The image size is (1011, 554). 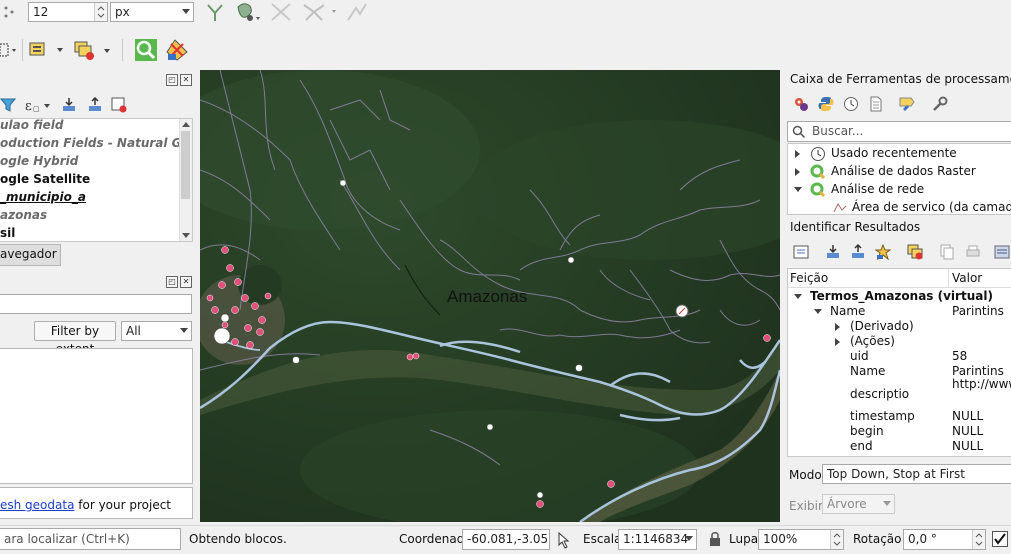 I want to click on identify-row: timestamp NULL, so click(x=899, y=416).